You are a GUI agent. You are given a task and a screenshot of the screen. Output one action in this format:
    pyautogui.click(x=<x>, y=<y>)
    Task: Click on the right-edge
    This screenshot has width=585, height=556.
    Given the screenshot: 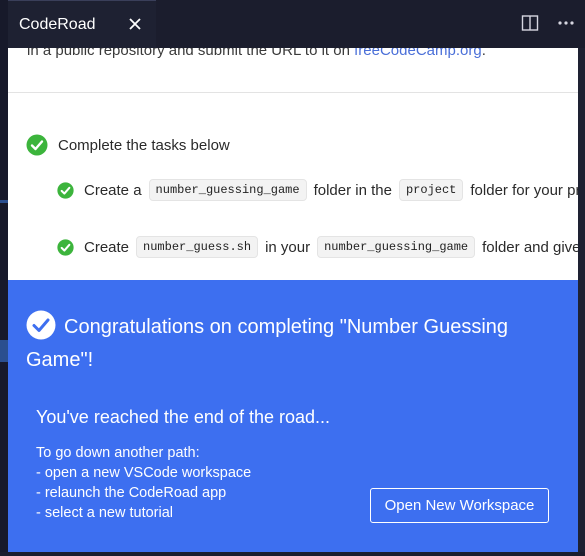 What is the action you would take?
    pyautogui.click(x=581, y=300)
    